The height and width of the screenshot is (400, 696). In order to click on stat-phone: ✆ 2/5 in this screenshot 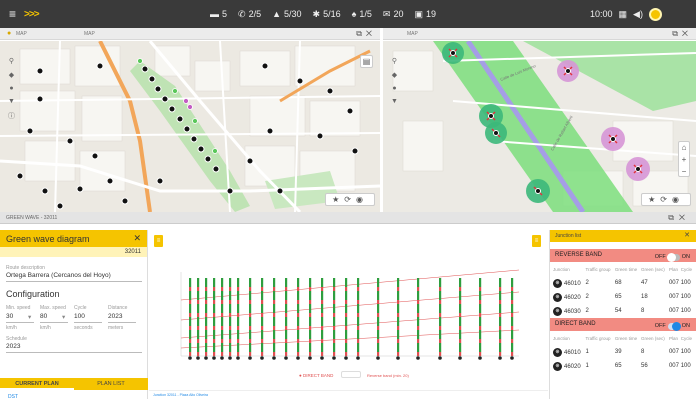, I will do `click(249, 14)`.